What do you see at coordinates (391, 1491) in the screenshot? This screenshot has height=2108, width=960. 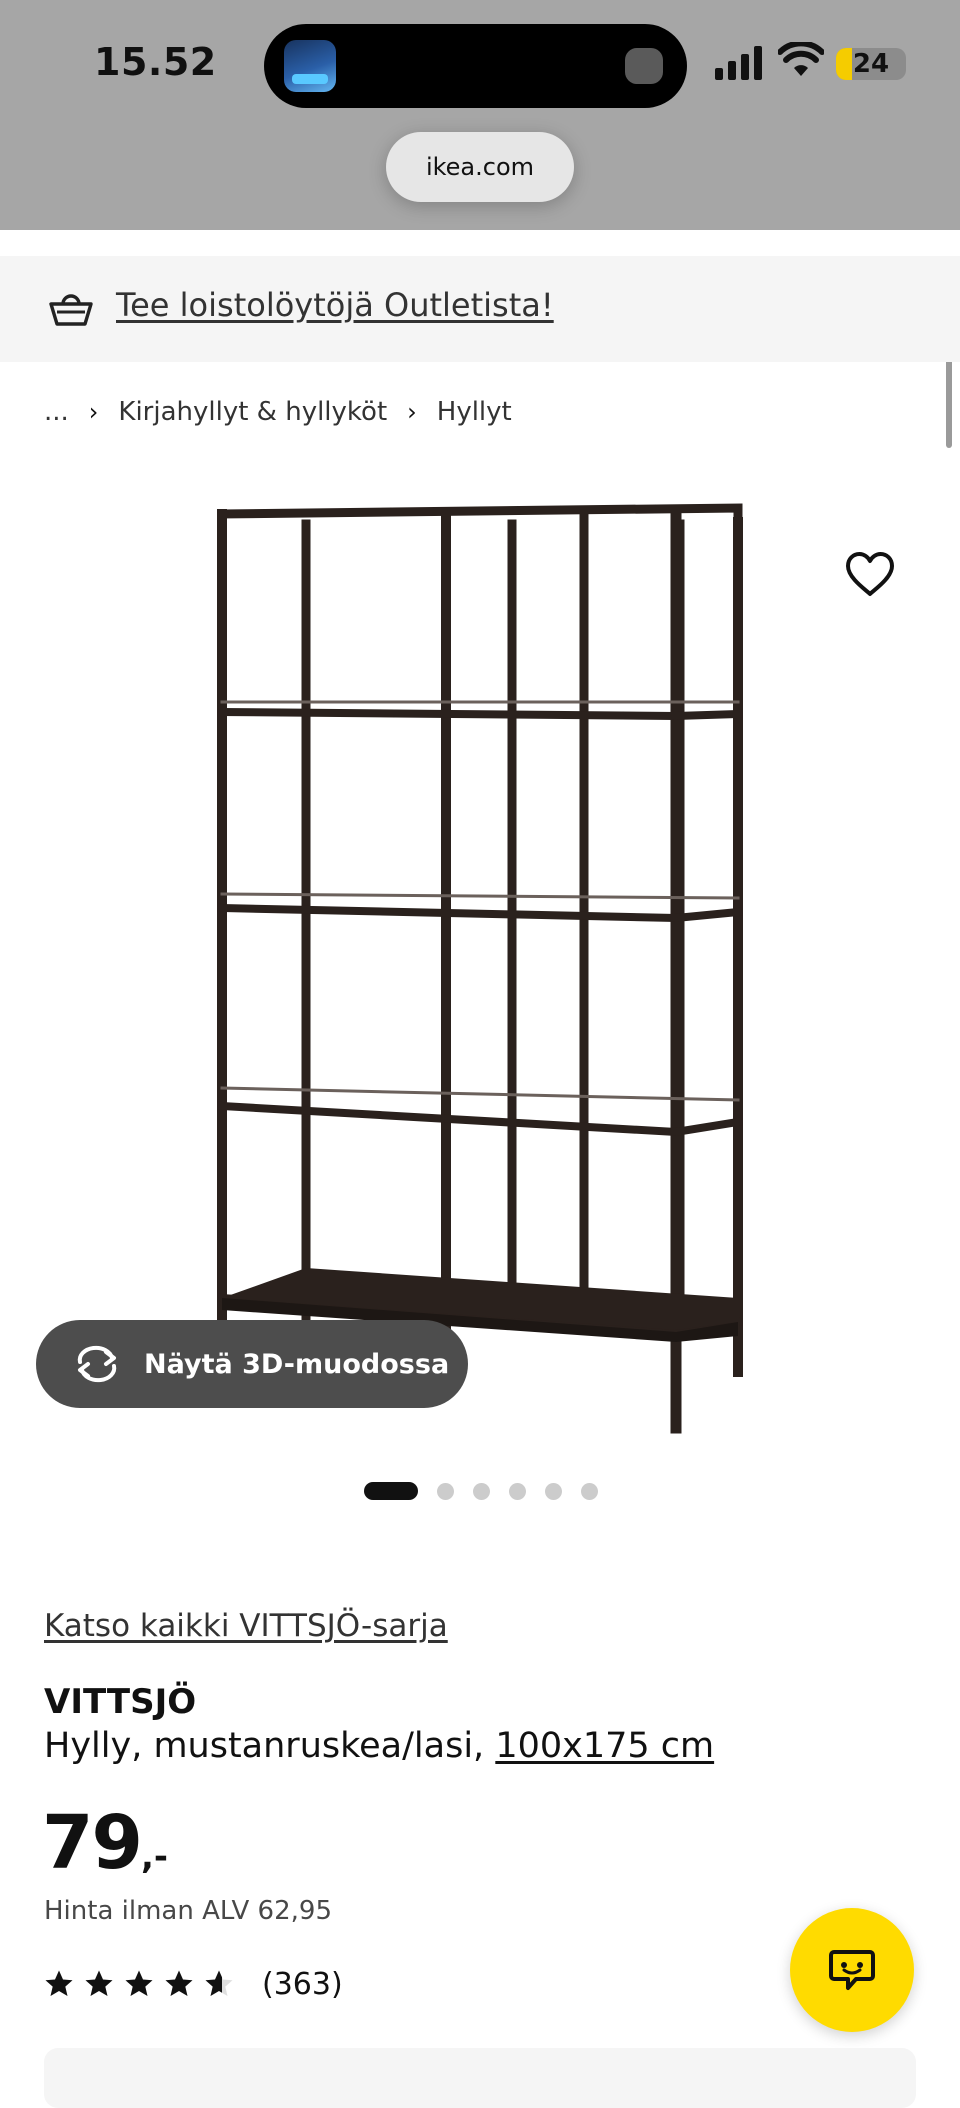 I see `carousel-dot-active` at bounding box center [391, 1491].